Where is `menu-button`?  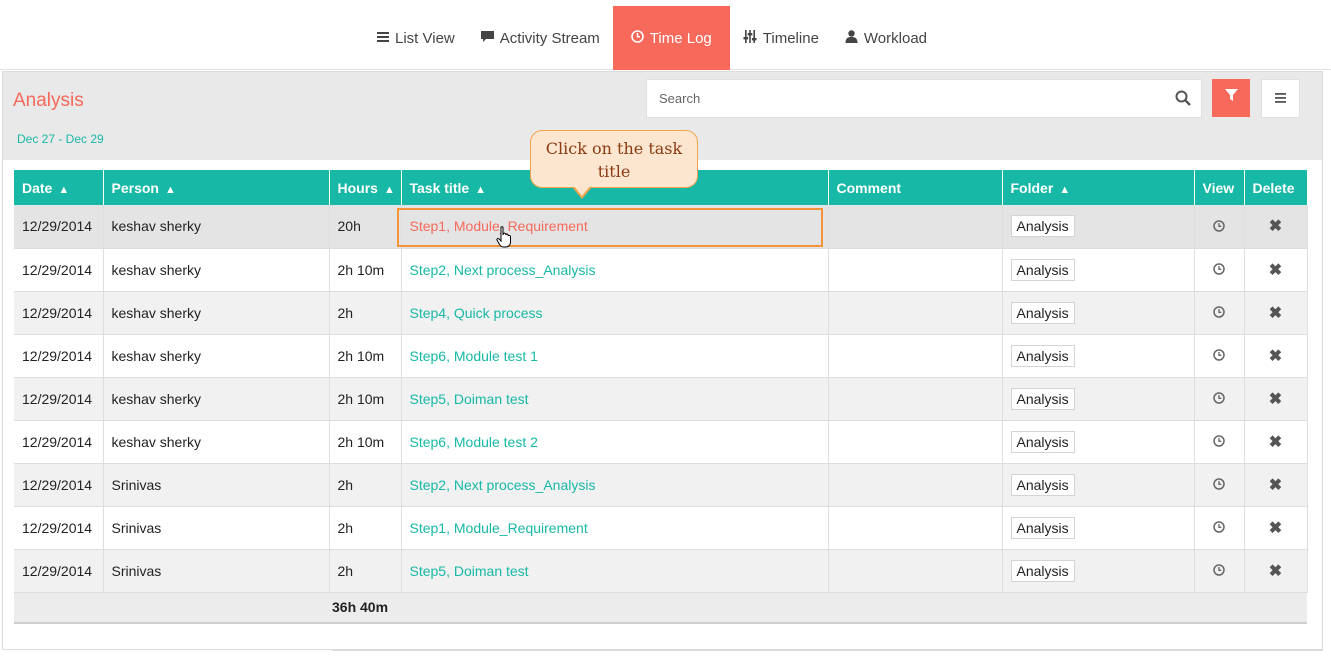
menu-button is located at coordinates (1280, 98).